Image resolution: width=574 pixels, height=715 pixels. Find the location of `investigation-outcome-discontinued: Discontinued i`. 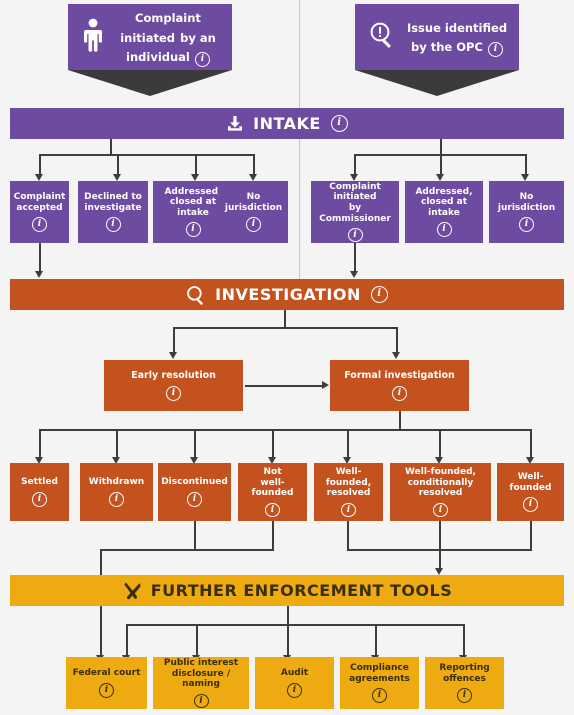

investigation-outcome-discontinued: Discontinued i is located at coordinates (194, 492).